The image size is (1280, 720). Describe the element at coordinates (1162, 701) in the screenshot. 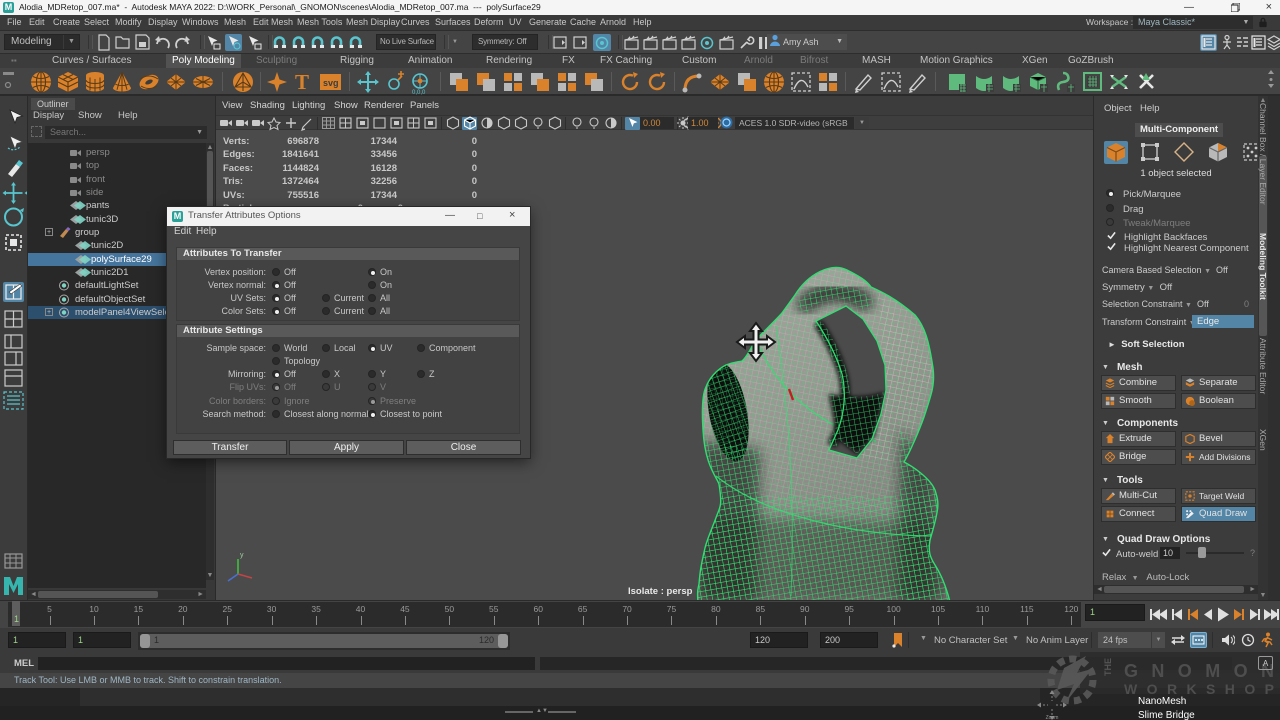

I see `svg-text: NanoMesh` at that location.